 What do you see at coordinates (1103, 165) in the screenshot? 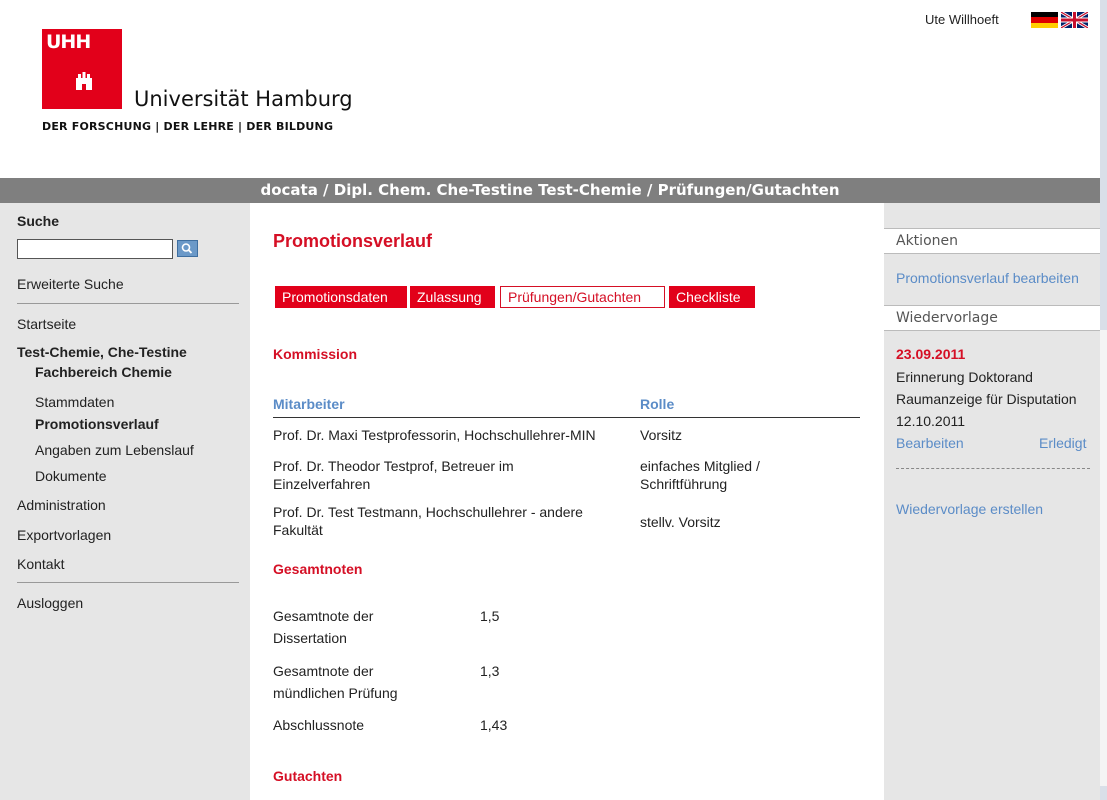
I see `scrollbar-thumb` at bounding box center [1103, 165].